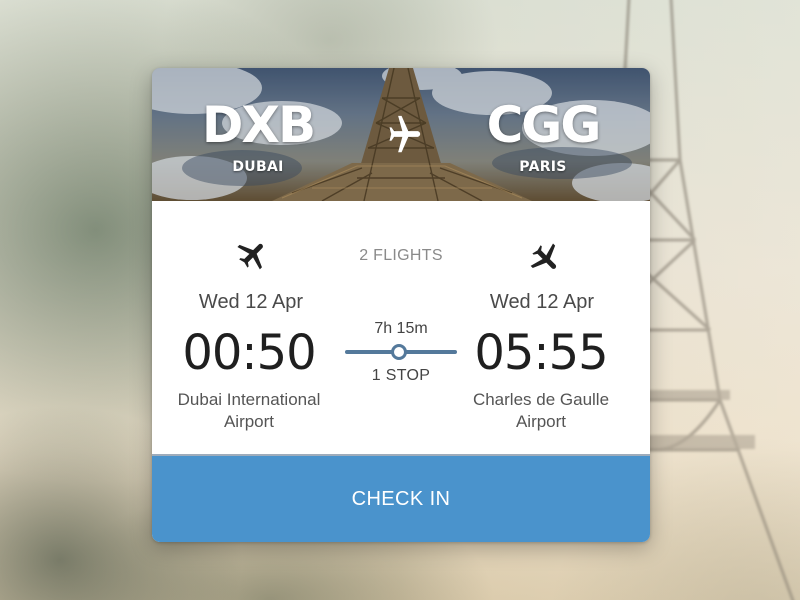 This screenshot has height=600, width=800. I want to click on destination-code: CGG, so click(544, 125).